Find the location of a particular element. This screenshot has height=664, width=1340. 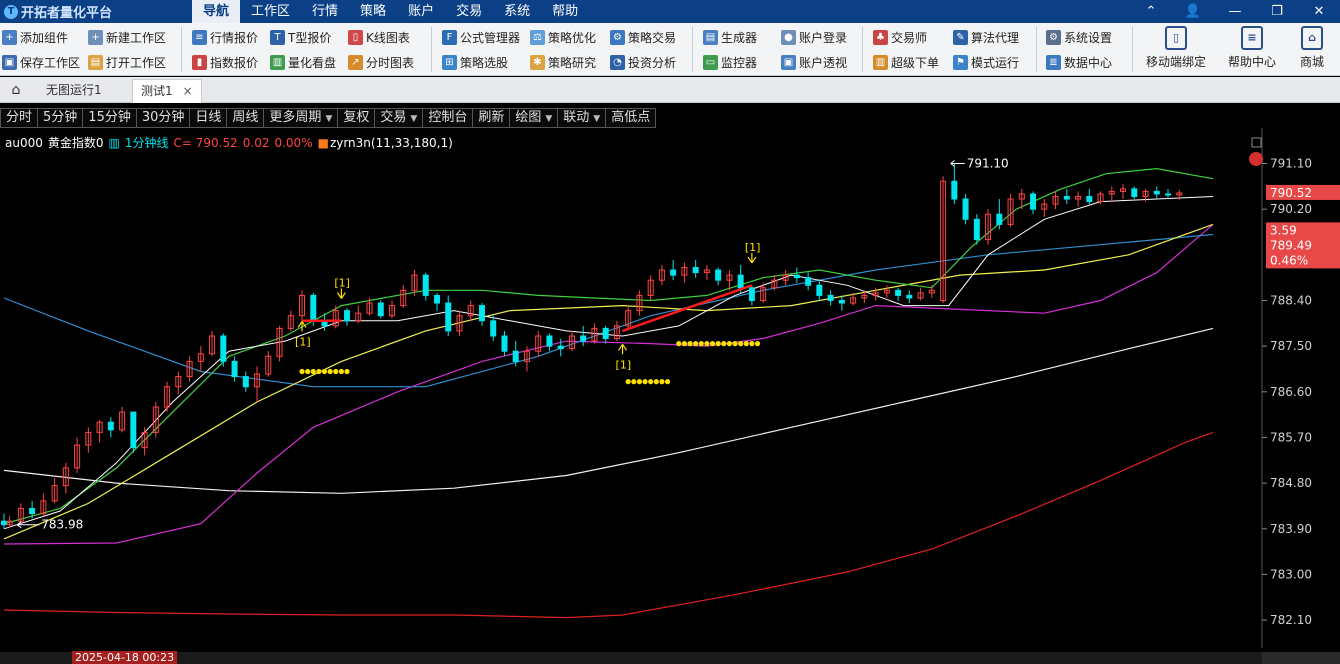

store-button: ⌂ 商城 is located at coordinates (1312, 50).